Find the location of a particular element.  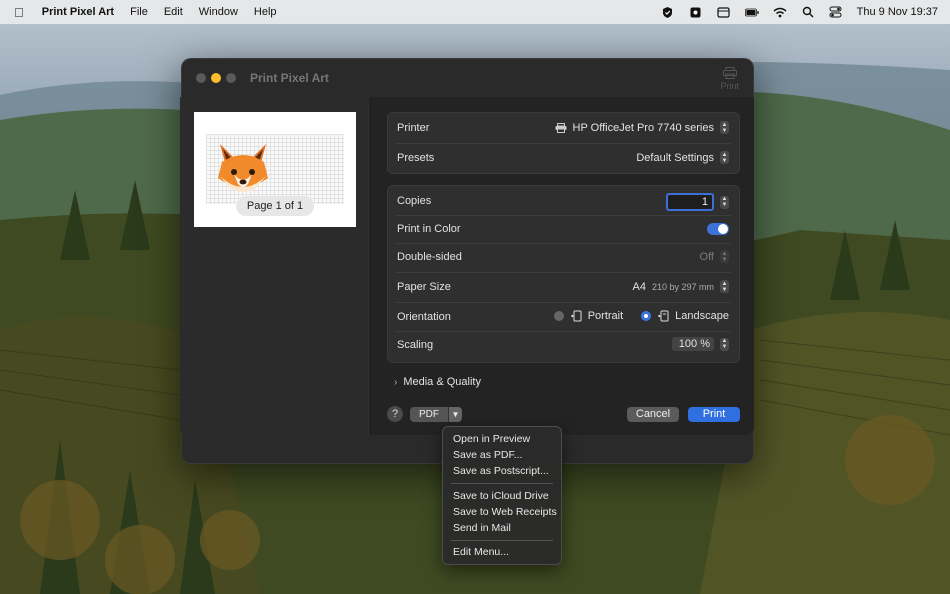

menu-help: Help is located at coordinates (265, 12).